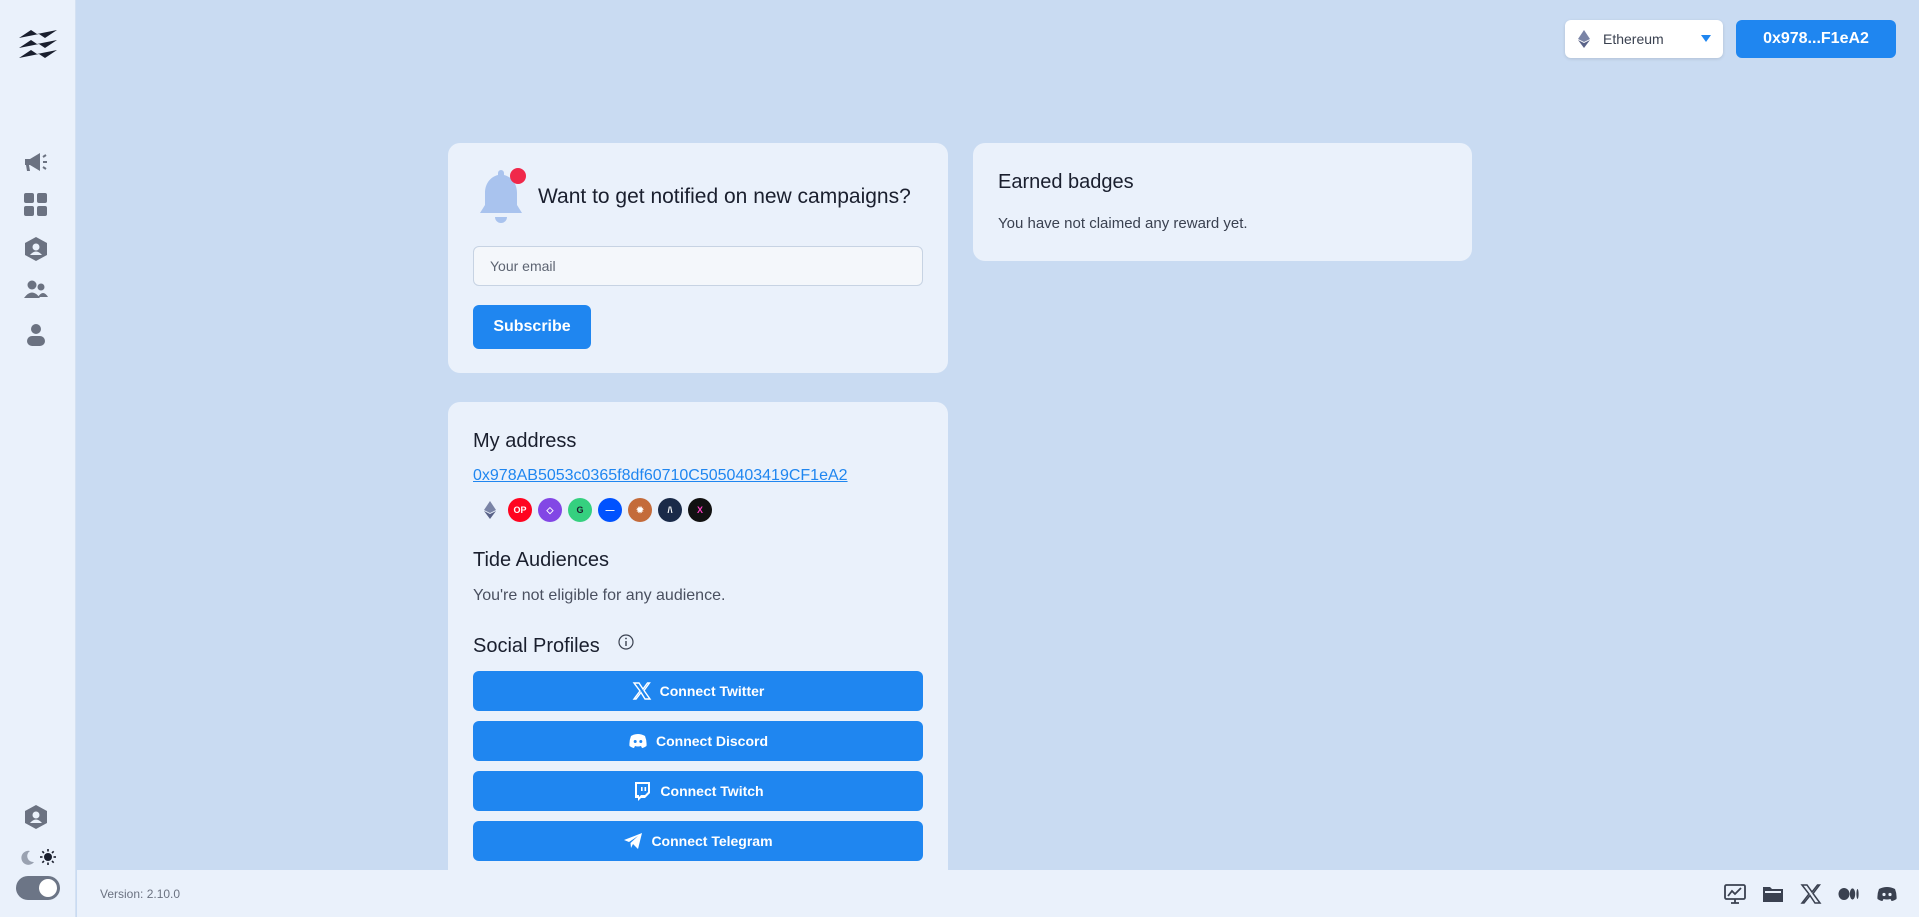 This screenshot has height=917, width=1919. I want to click on badges-empty-text: You have not claimed any reward yet., so click(1123, 223).